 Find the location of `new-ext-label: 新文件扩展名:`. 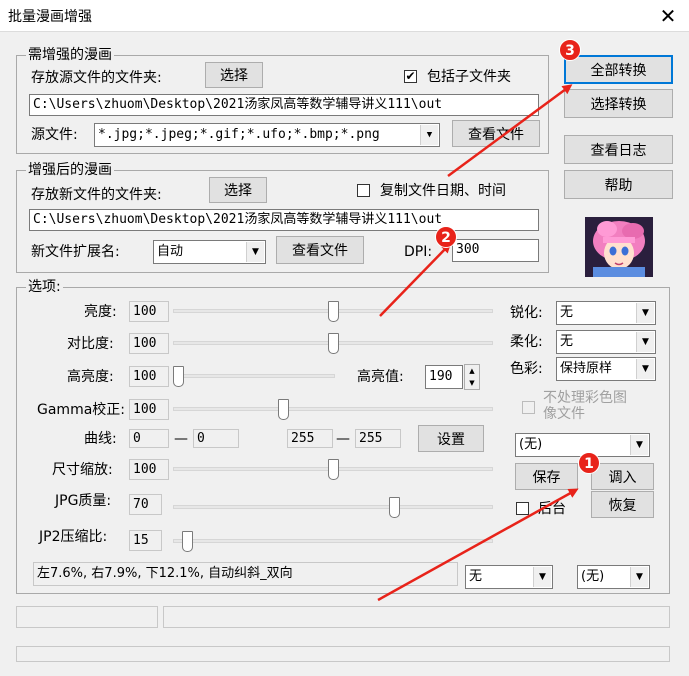

new-ext-label: 新文件扩展名: is located at coordinates (75, 252).